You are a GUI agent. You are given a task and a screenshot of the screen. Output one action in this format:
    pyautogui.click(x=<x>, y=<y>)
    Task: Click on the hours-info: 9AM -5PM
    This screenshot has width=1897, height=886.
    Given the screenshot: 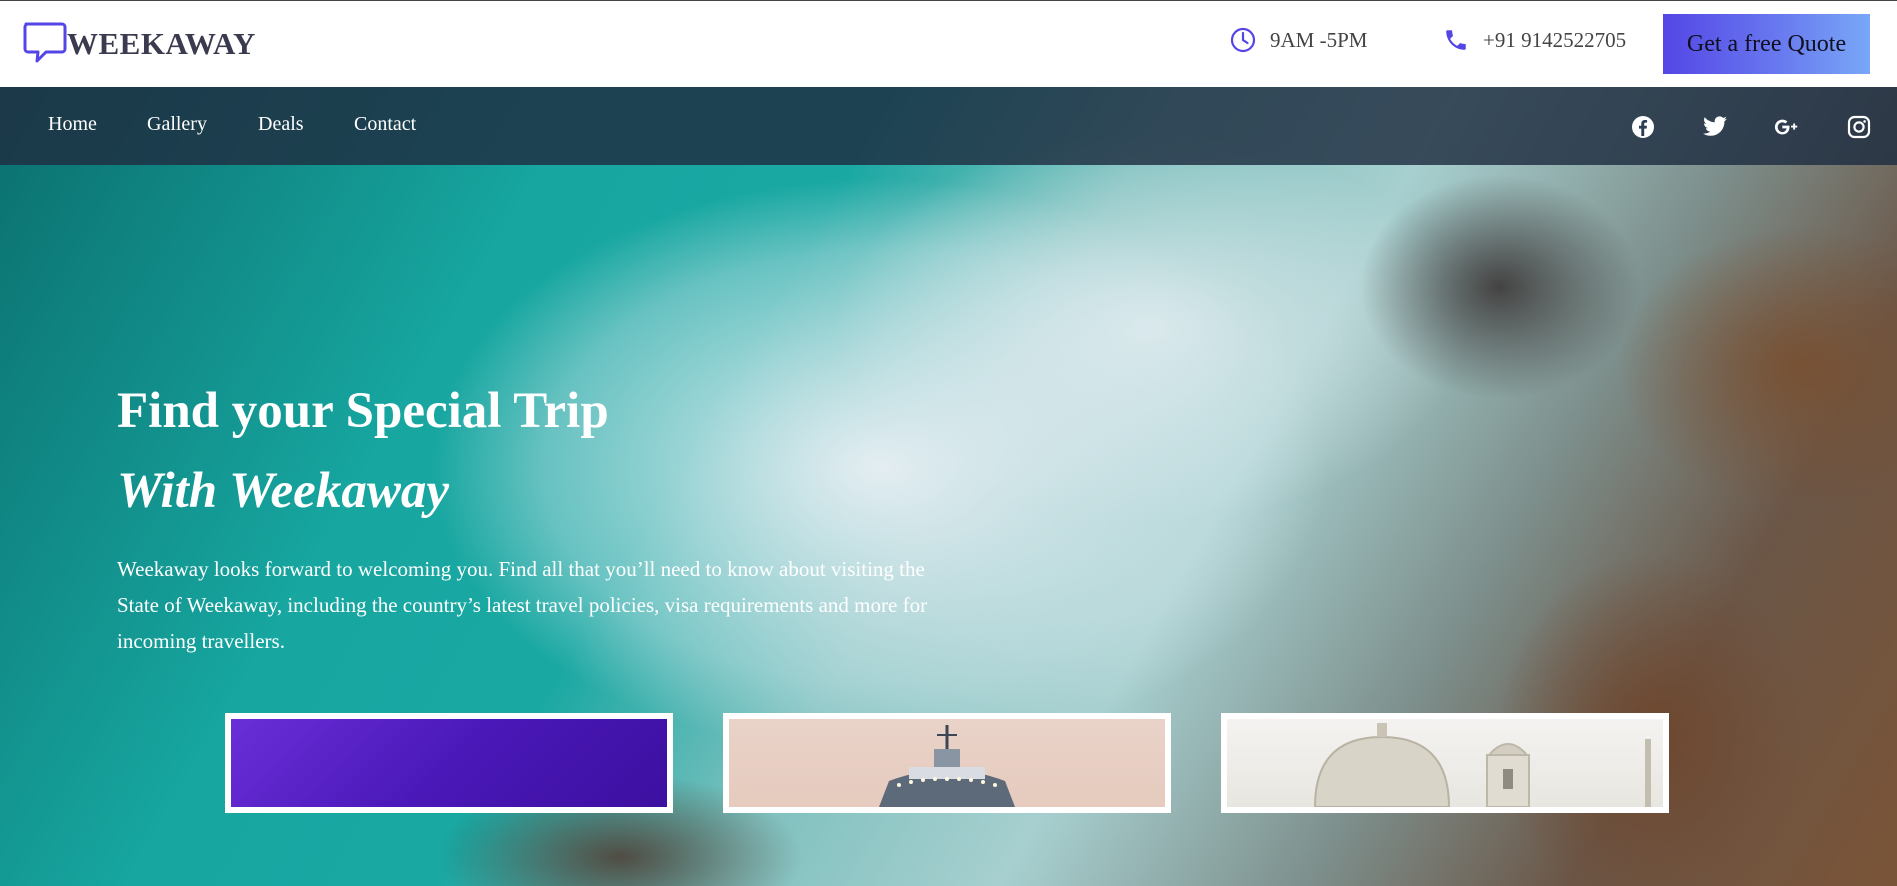 What is the action you would take?
    pyautogui.click(x=1298, y=40)
    